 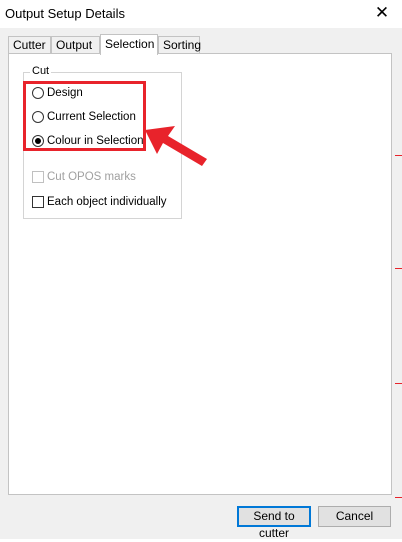 I want to click on checkbox-cut-opos-marks: Cut OPOS marks, so click(x=84, y=177).